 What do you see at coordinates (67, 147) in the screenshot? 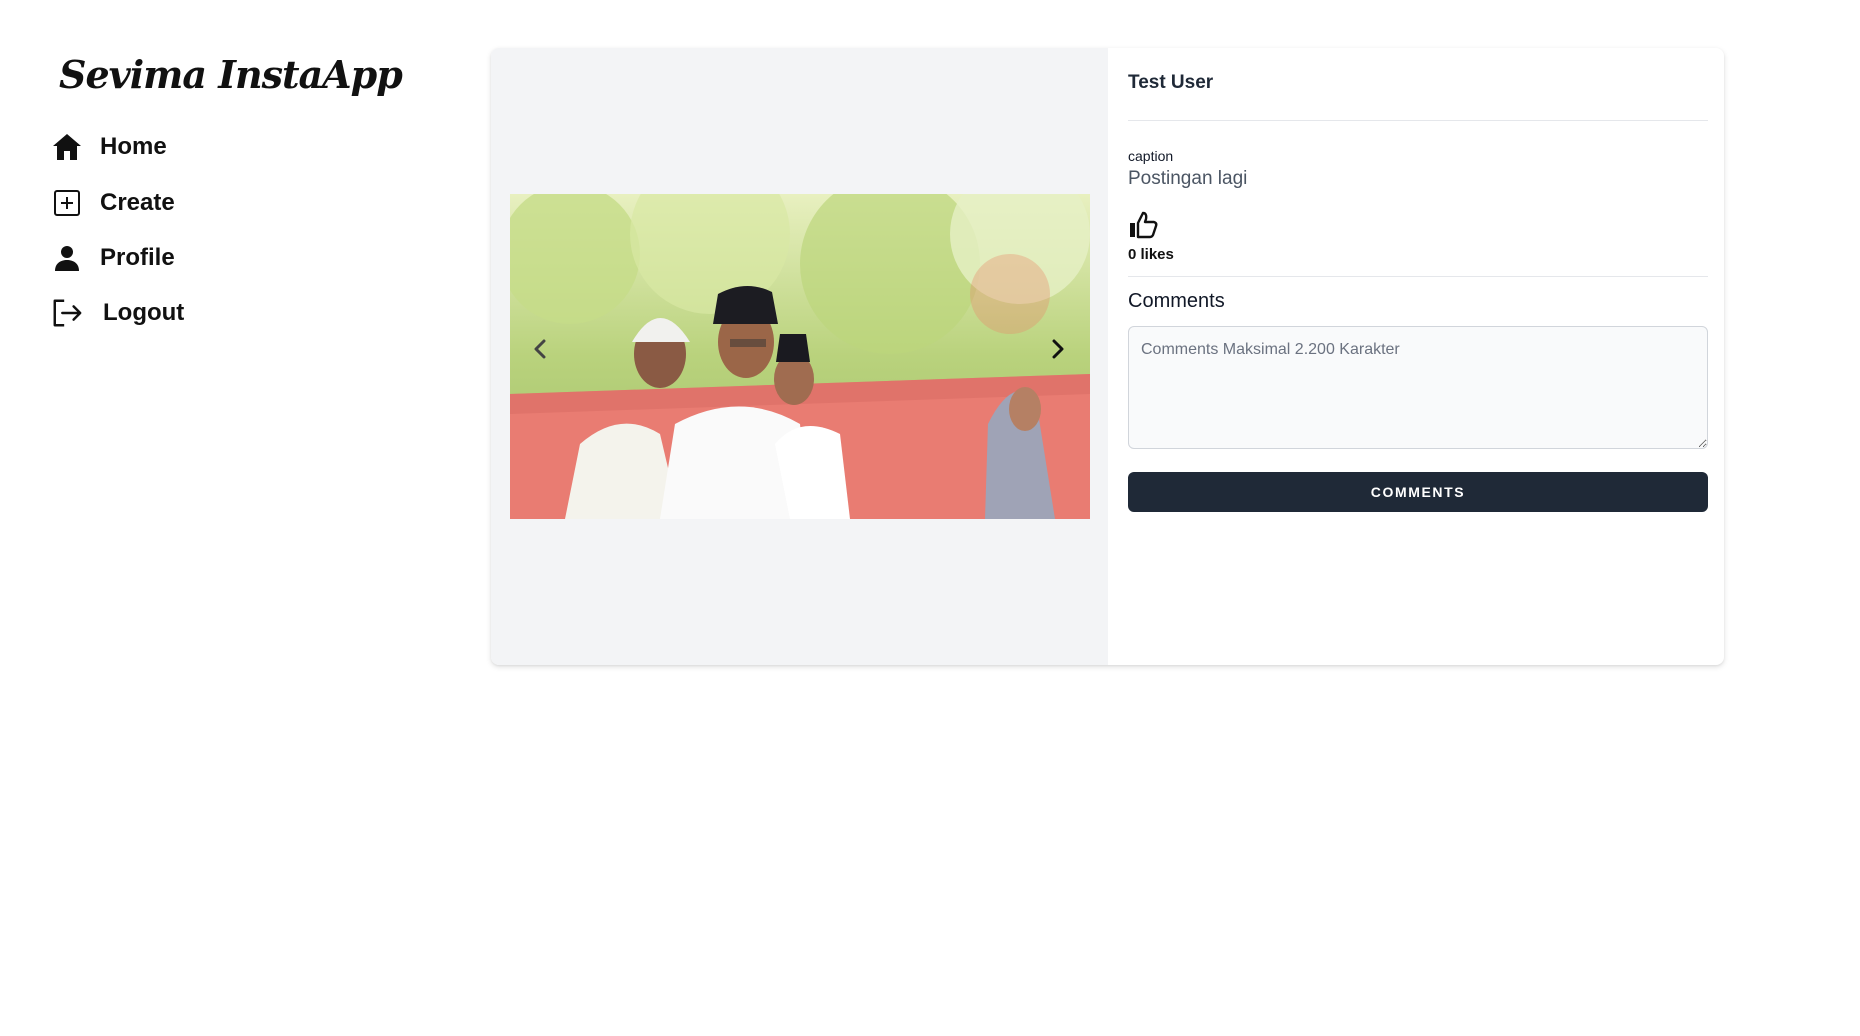
I see `home-icon` at bounding box center [67, 147].